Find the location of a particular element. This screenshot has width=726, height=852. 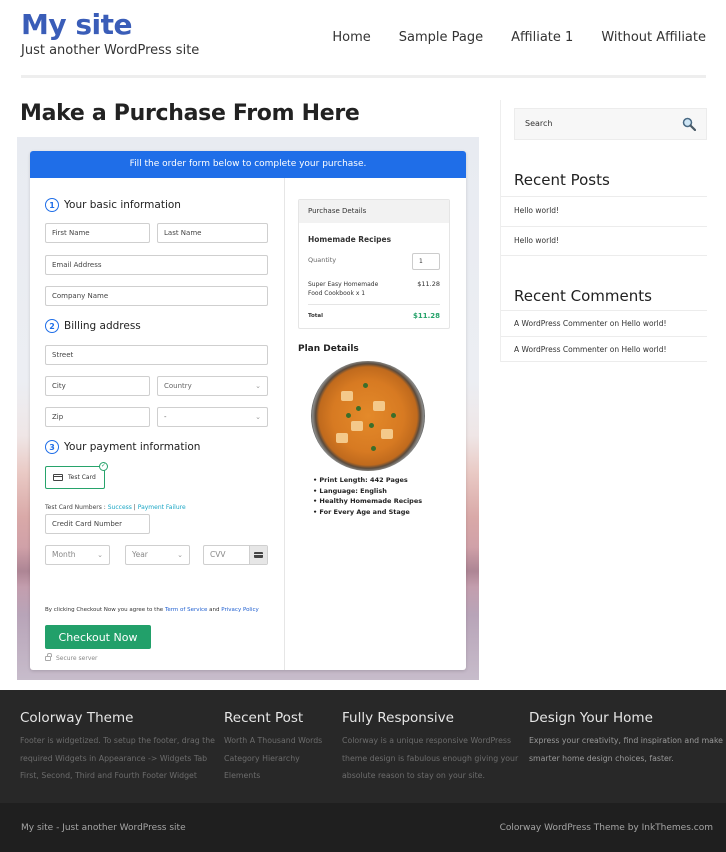

credit-card-number-input: Credit Card Number is located at coordinates (97, 524).